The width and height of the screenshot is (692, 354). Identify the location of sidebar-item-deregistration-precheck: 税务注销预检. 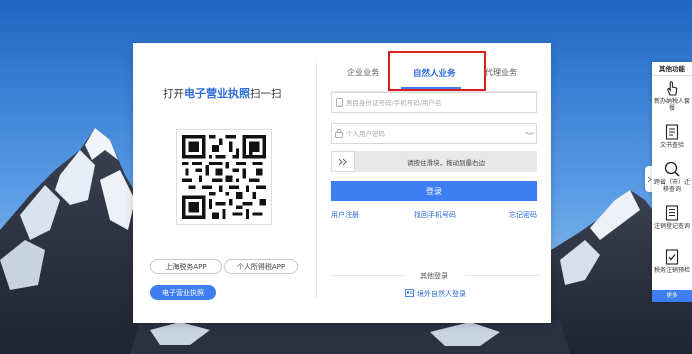
(672, 261).